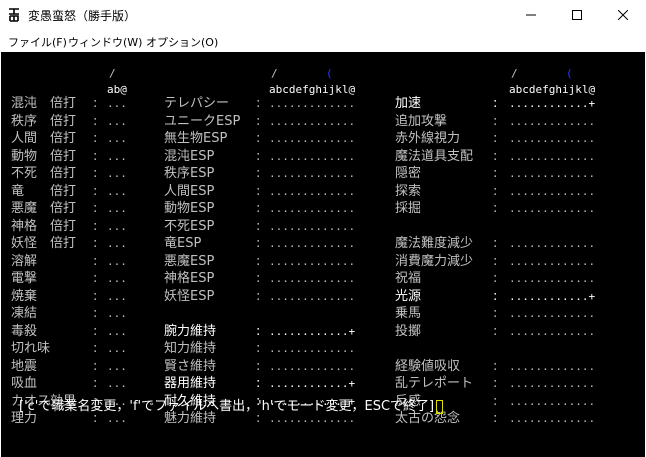  Describe the element at coordinates (190, 348) in the screenshot. I see `flag-label: 知力維持` at that location.